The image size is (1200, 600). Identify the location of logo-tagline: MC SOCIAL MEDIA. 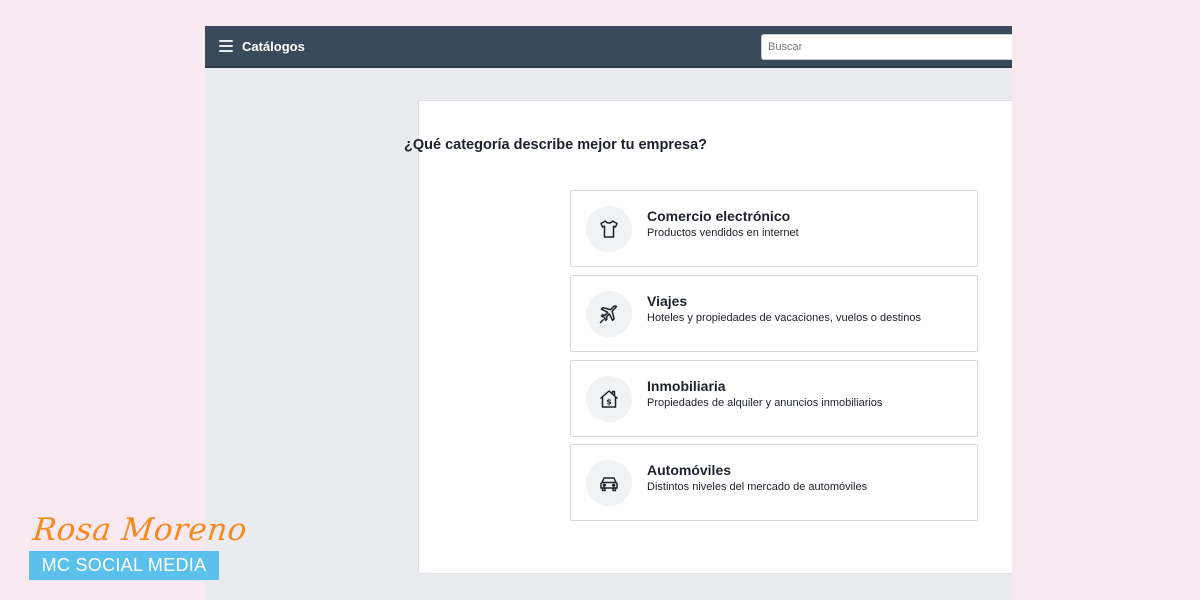
(124, 565).